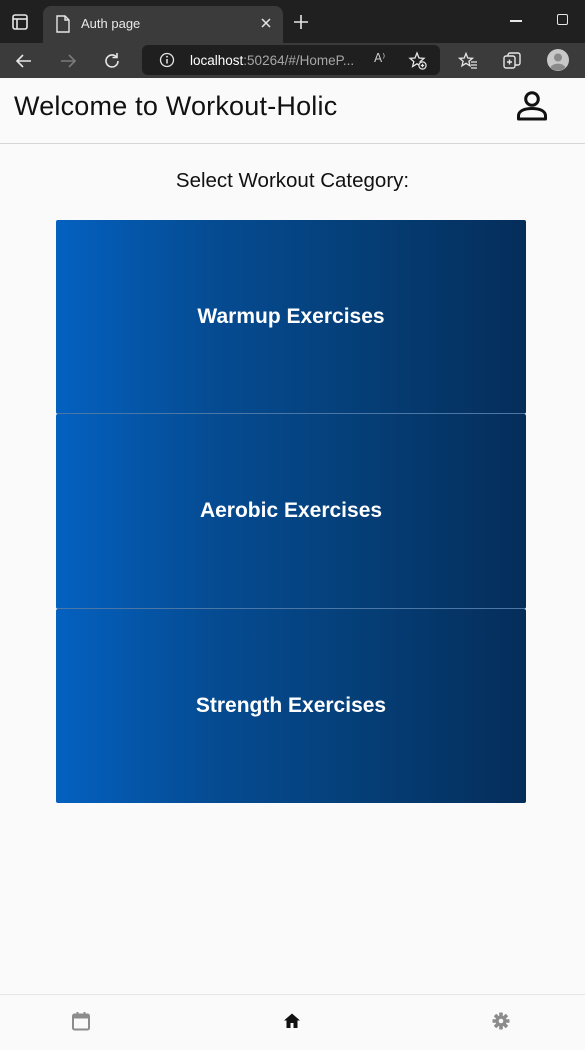 Image resolution: width=585 pixels, height=1050 pixels. Describe the element at coordinates (176, 106) in the screenshot. I see `app-title: Welcome to Workout-Holic` at that location.